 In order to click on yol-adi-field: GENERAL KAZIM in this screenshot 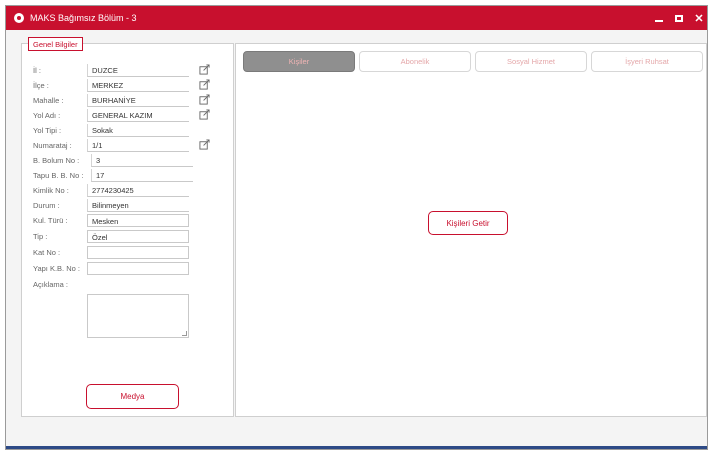, I will do `click(138, 115)`.